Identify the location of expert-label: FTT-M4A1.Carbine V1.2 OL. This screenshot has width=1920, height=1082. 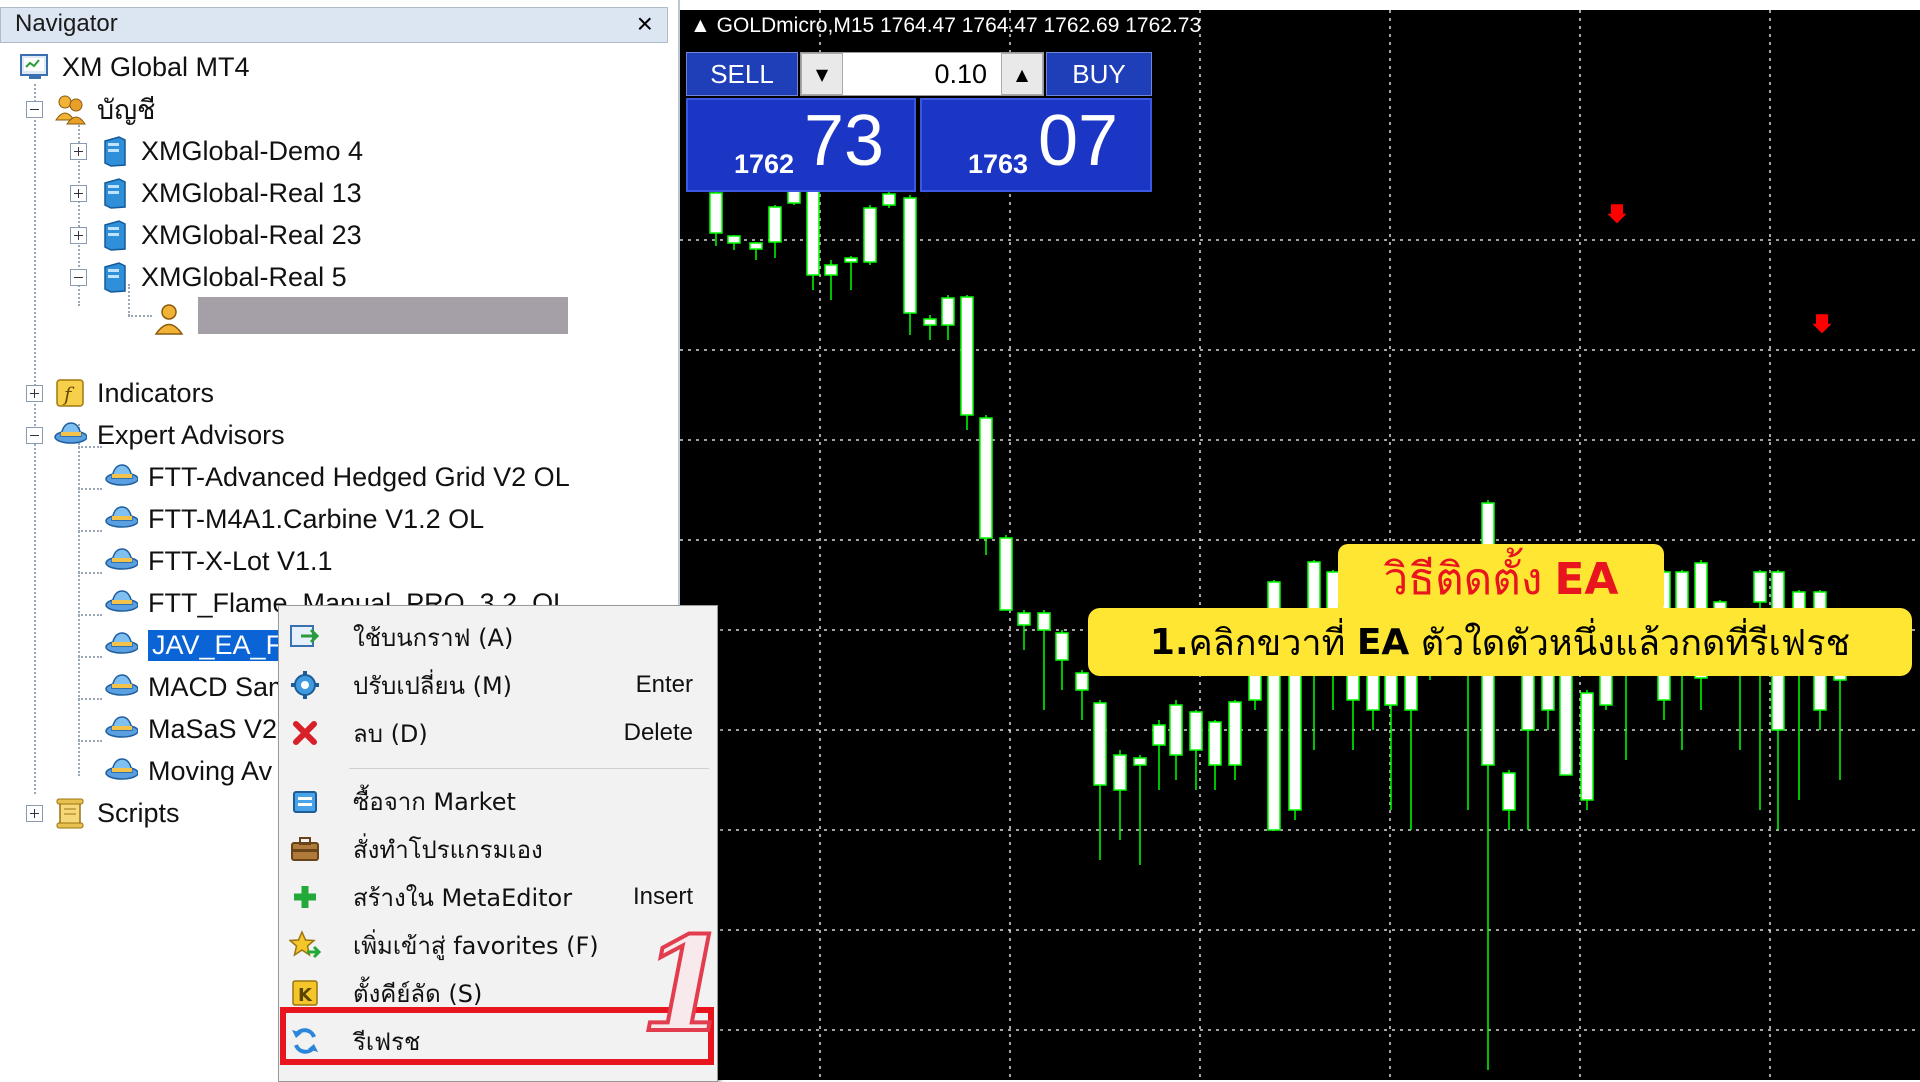
(316, 518).